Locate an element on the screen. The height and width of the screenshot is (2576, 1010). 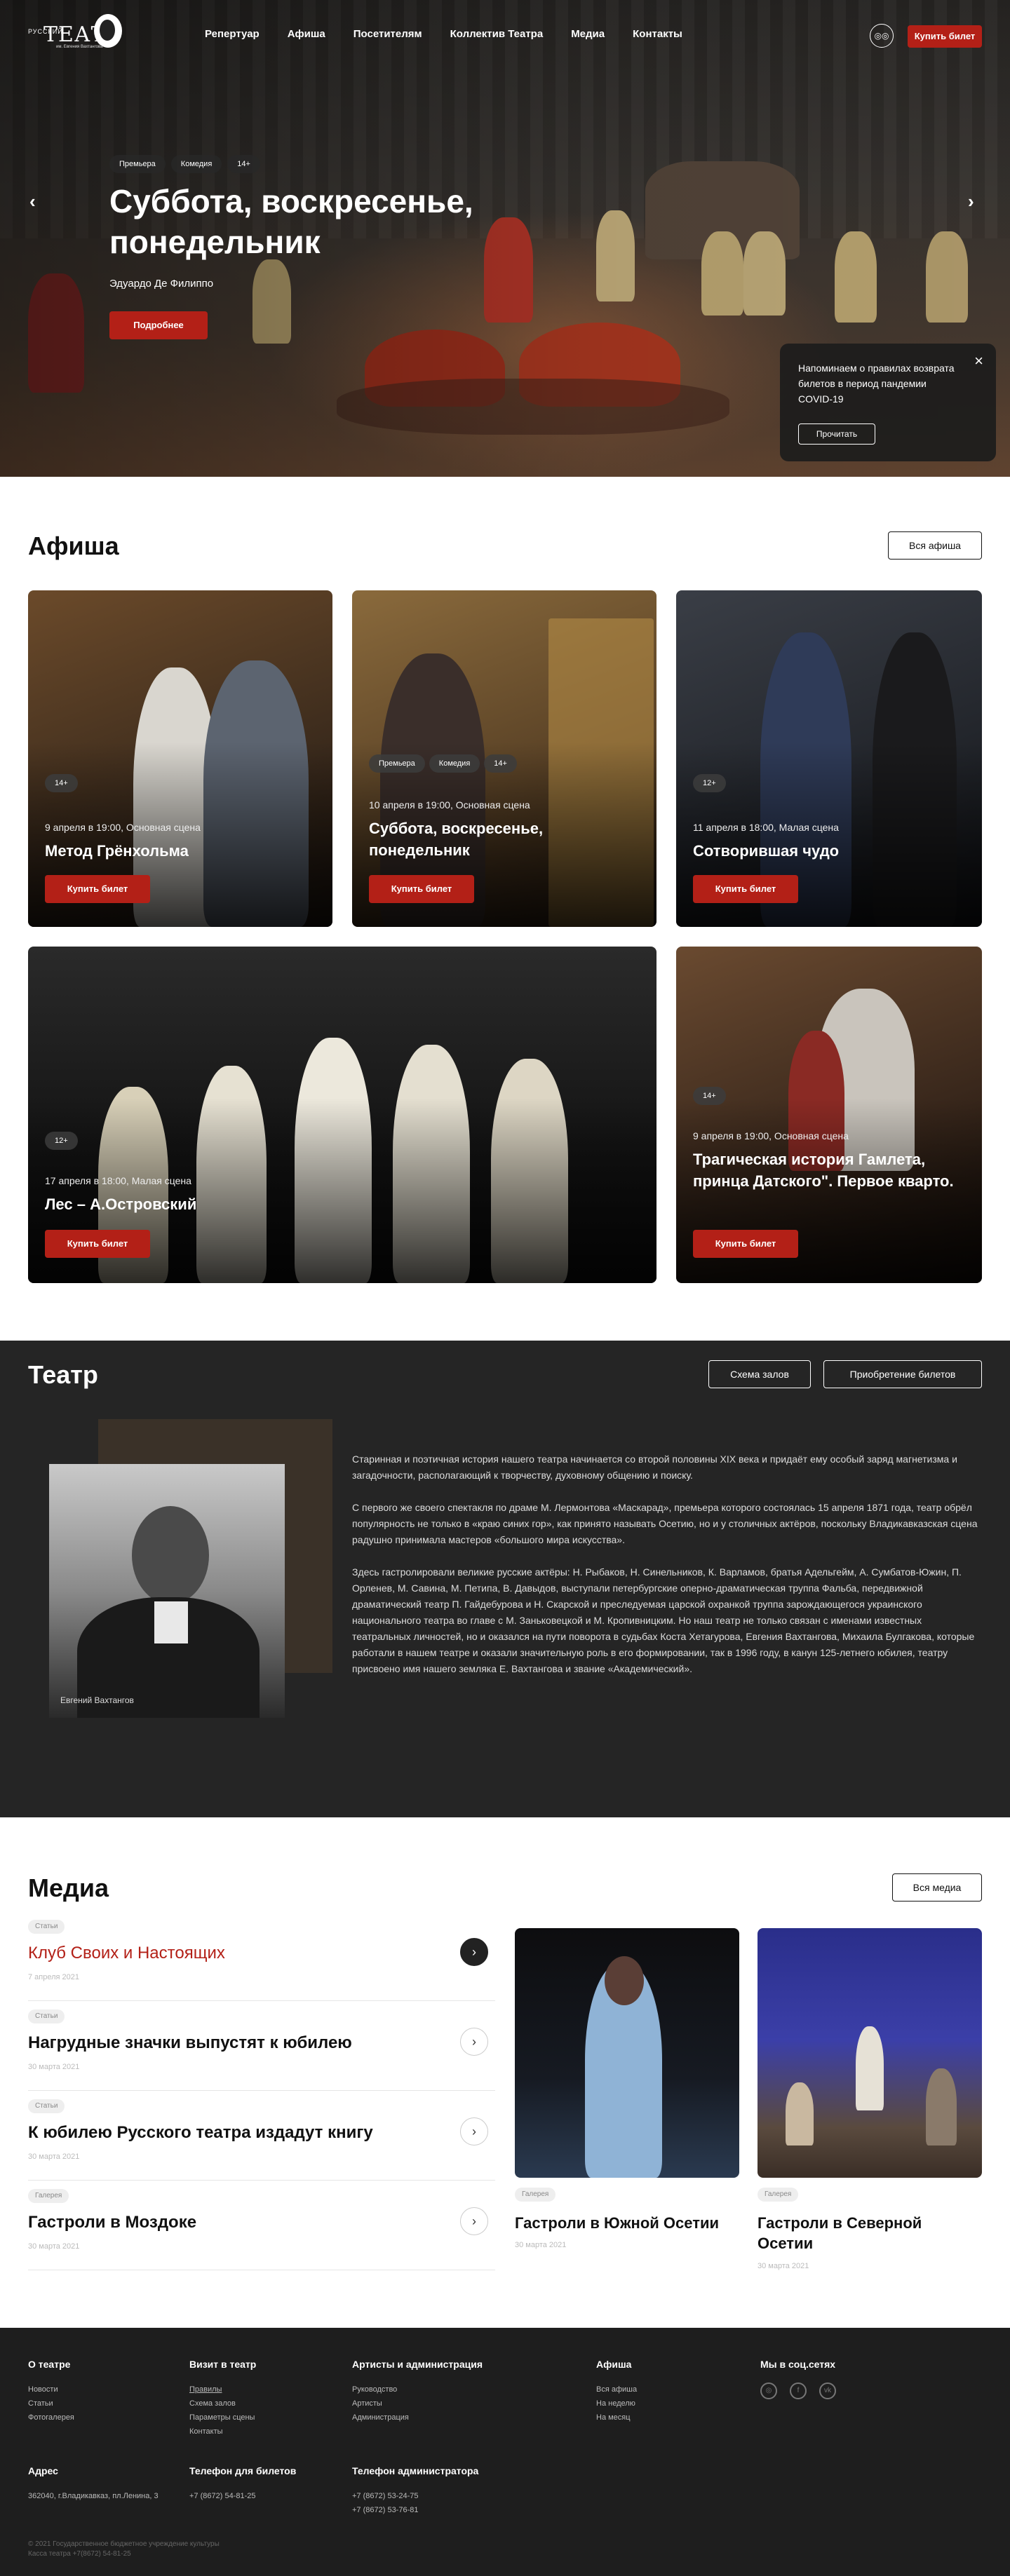
portrait-collar is located at coordinates (171, 1622).